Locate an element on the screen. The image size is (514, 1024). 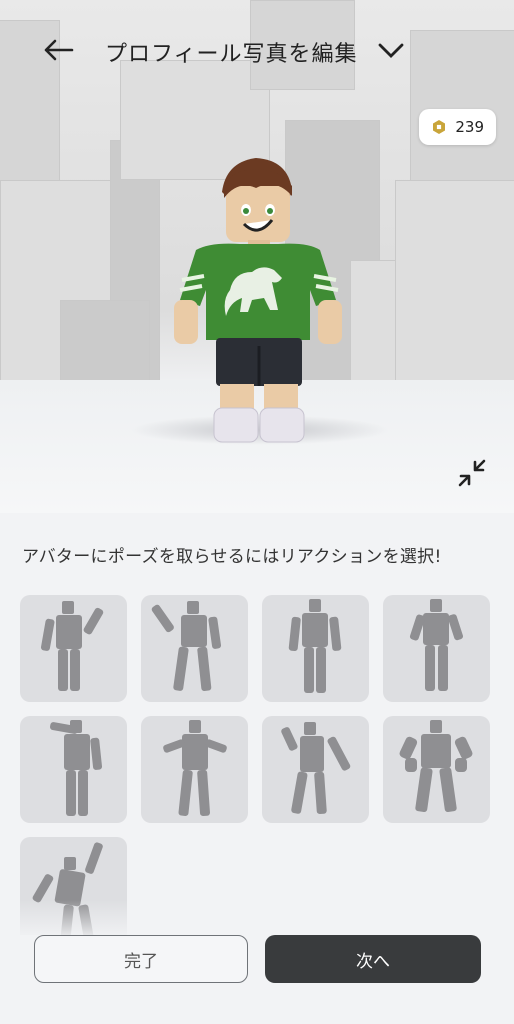
robux-amount: 239 is located at coordinates (469, 127).